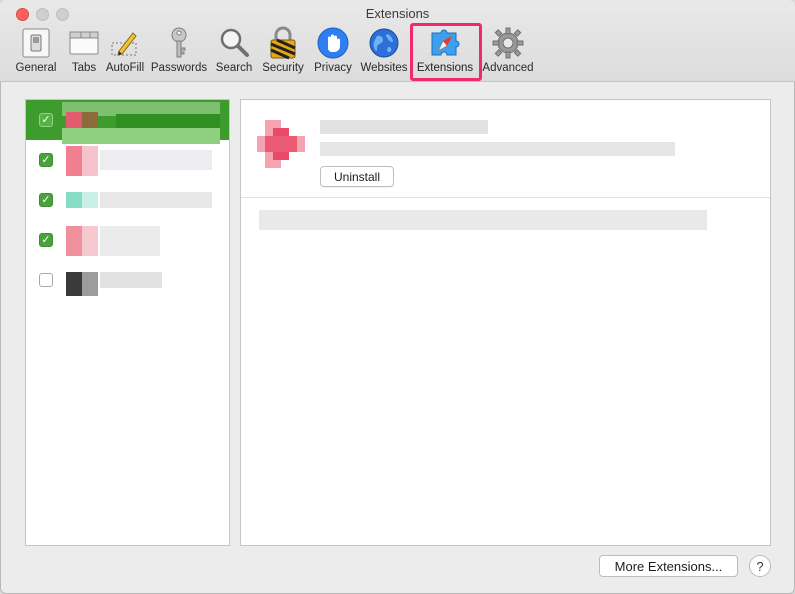  I want to click on extension-enabled-checkbox-1: ✓, so click(46, 120).